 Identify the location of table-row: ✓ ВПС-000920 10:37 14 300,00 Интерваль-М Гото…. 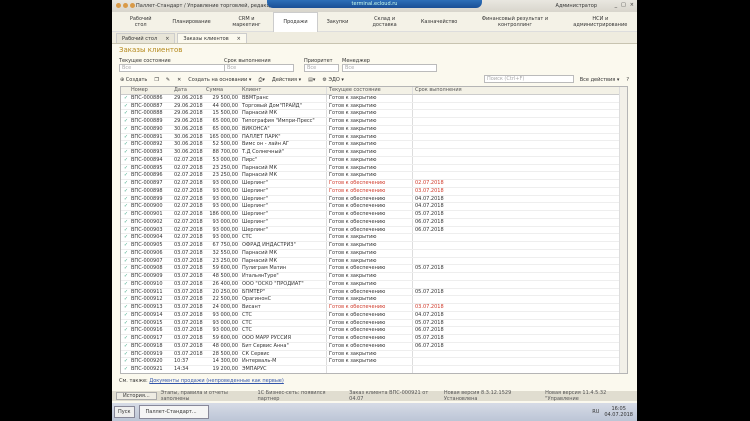
(374, 362).